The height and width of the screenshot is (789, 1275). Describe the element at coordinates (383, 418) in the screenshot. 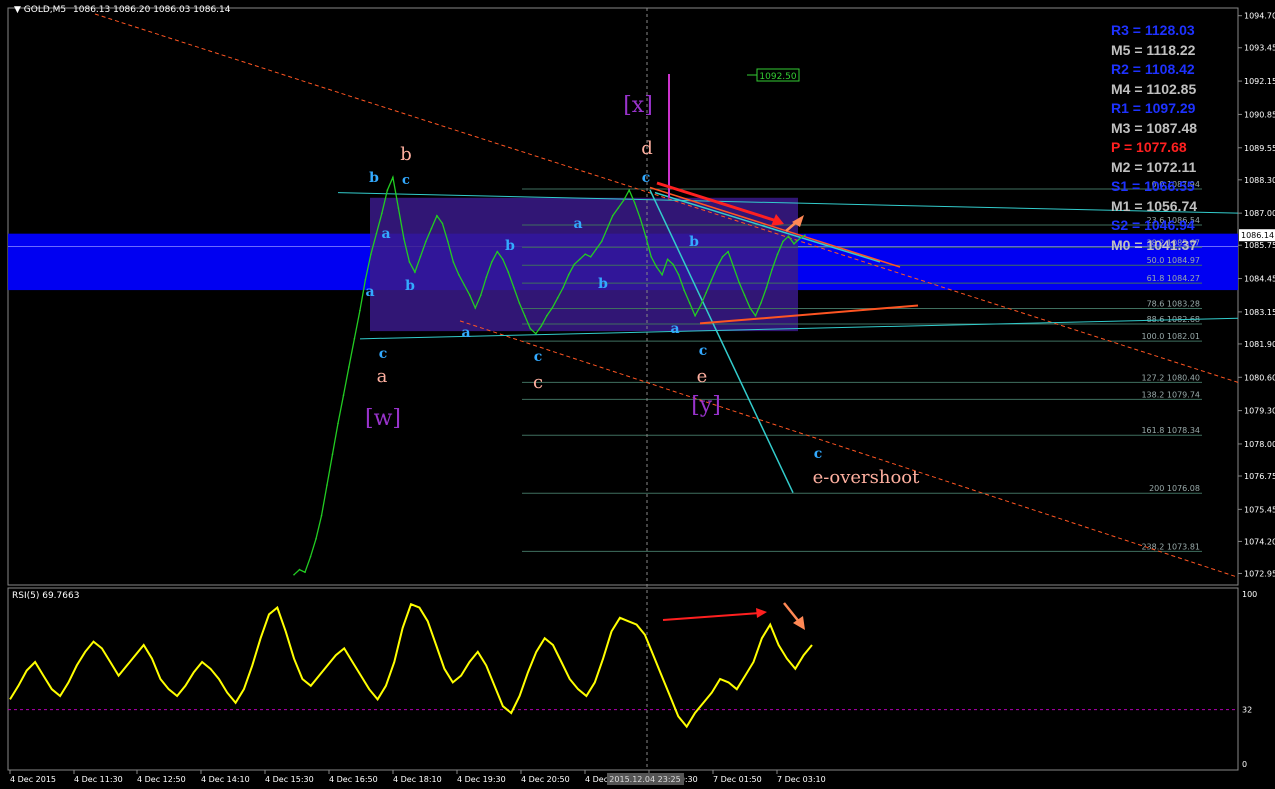

I see `wave-label-8: [w]` at that location.